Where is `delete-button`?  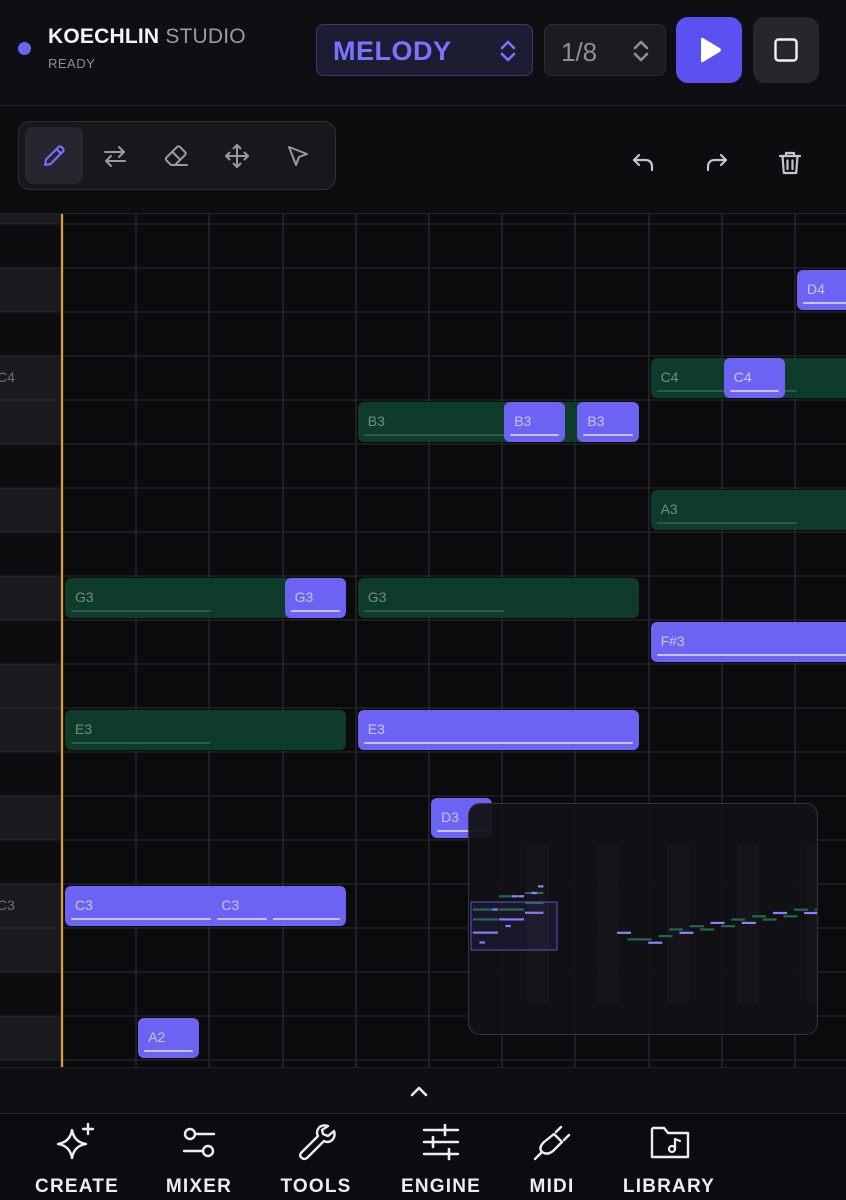 delete-button is located at coordinates (789, 162).